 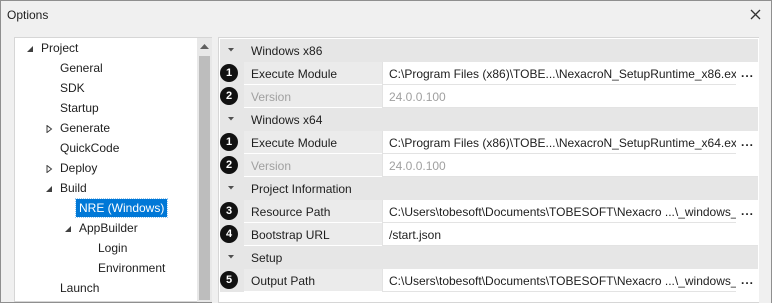 I want to click on close-icon, so click(x=755, y=14).